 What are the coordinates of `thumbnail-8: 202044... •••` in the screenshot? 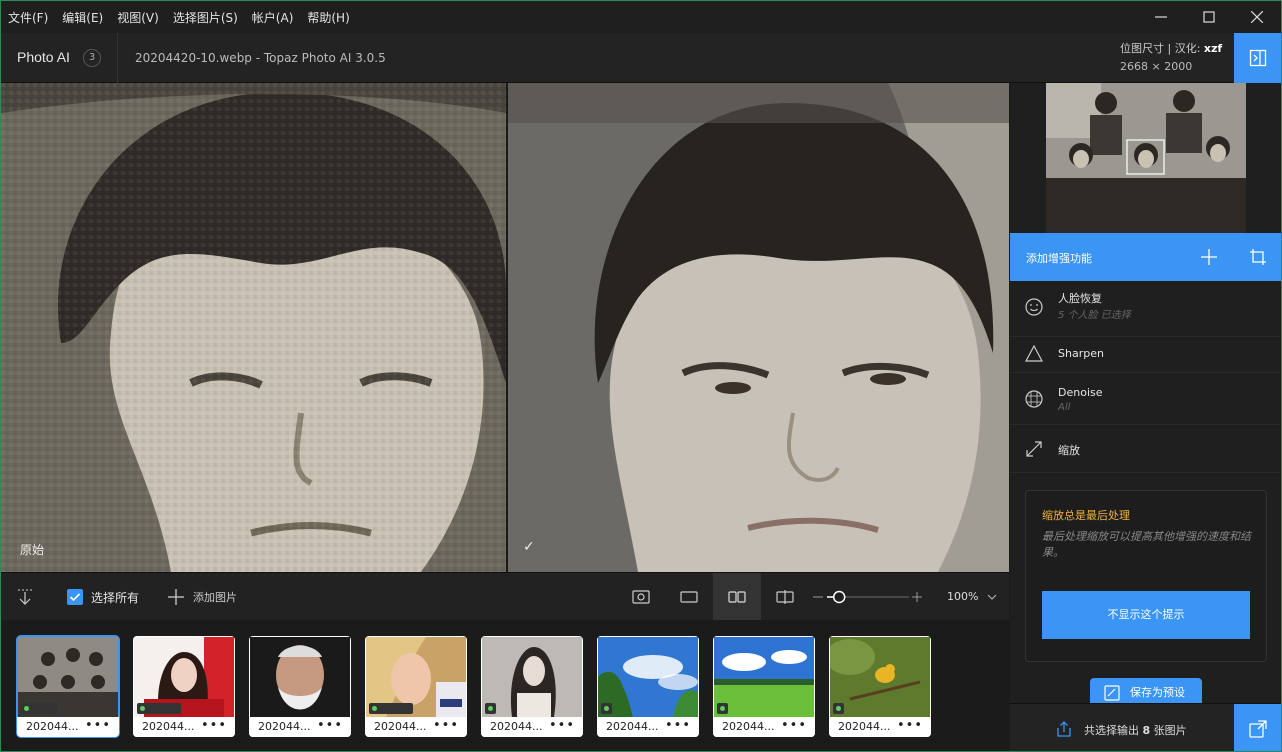 It's located at (880, 686).